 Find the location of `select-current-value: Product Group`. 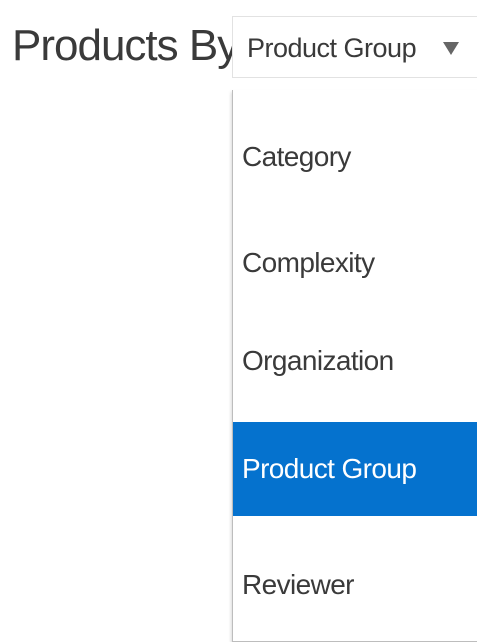

select-current-value: Product Group is located at coordinates (332, 48).